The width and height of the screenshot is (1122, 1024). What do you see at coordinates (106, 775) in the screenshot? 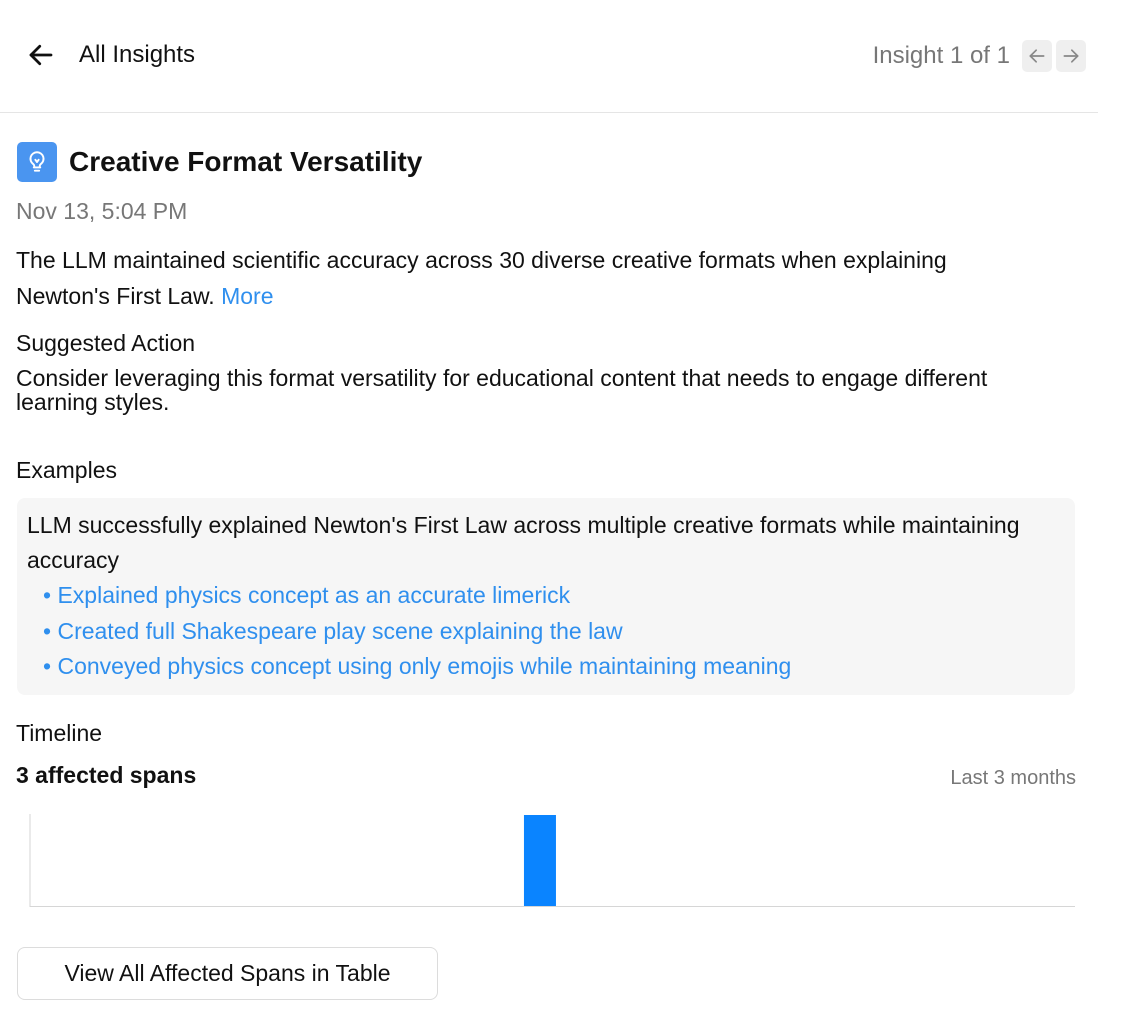
I see `affected-spans-count: 3 affected spans` at bounding box center [106, 775].